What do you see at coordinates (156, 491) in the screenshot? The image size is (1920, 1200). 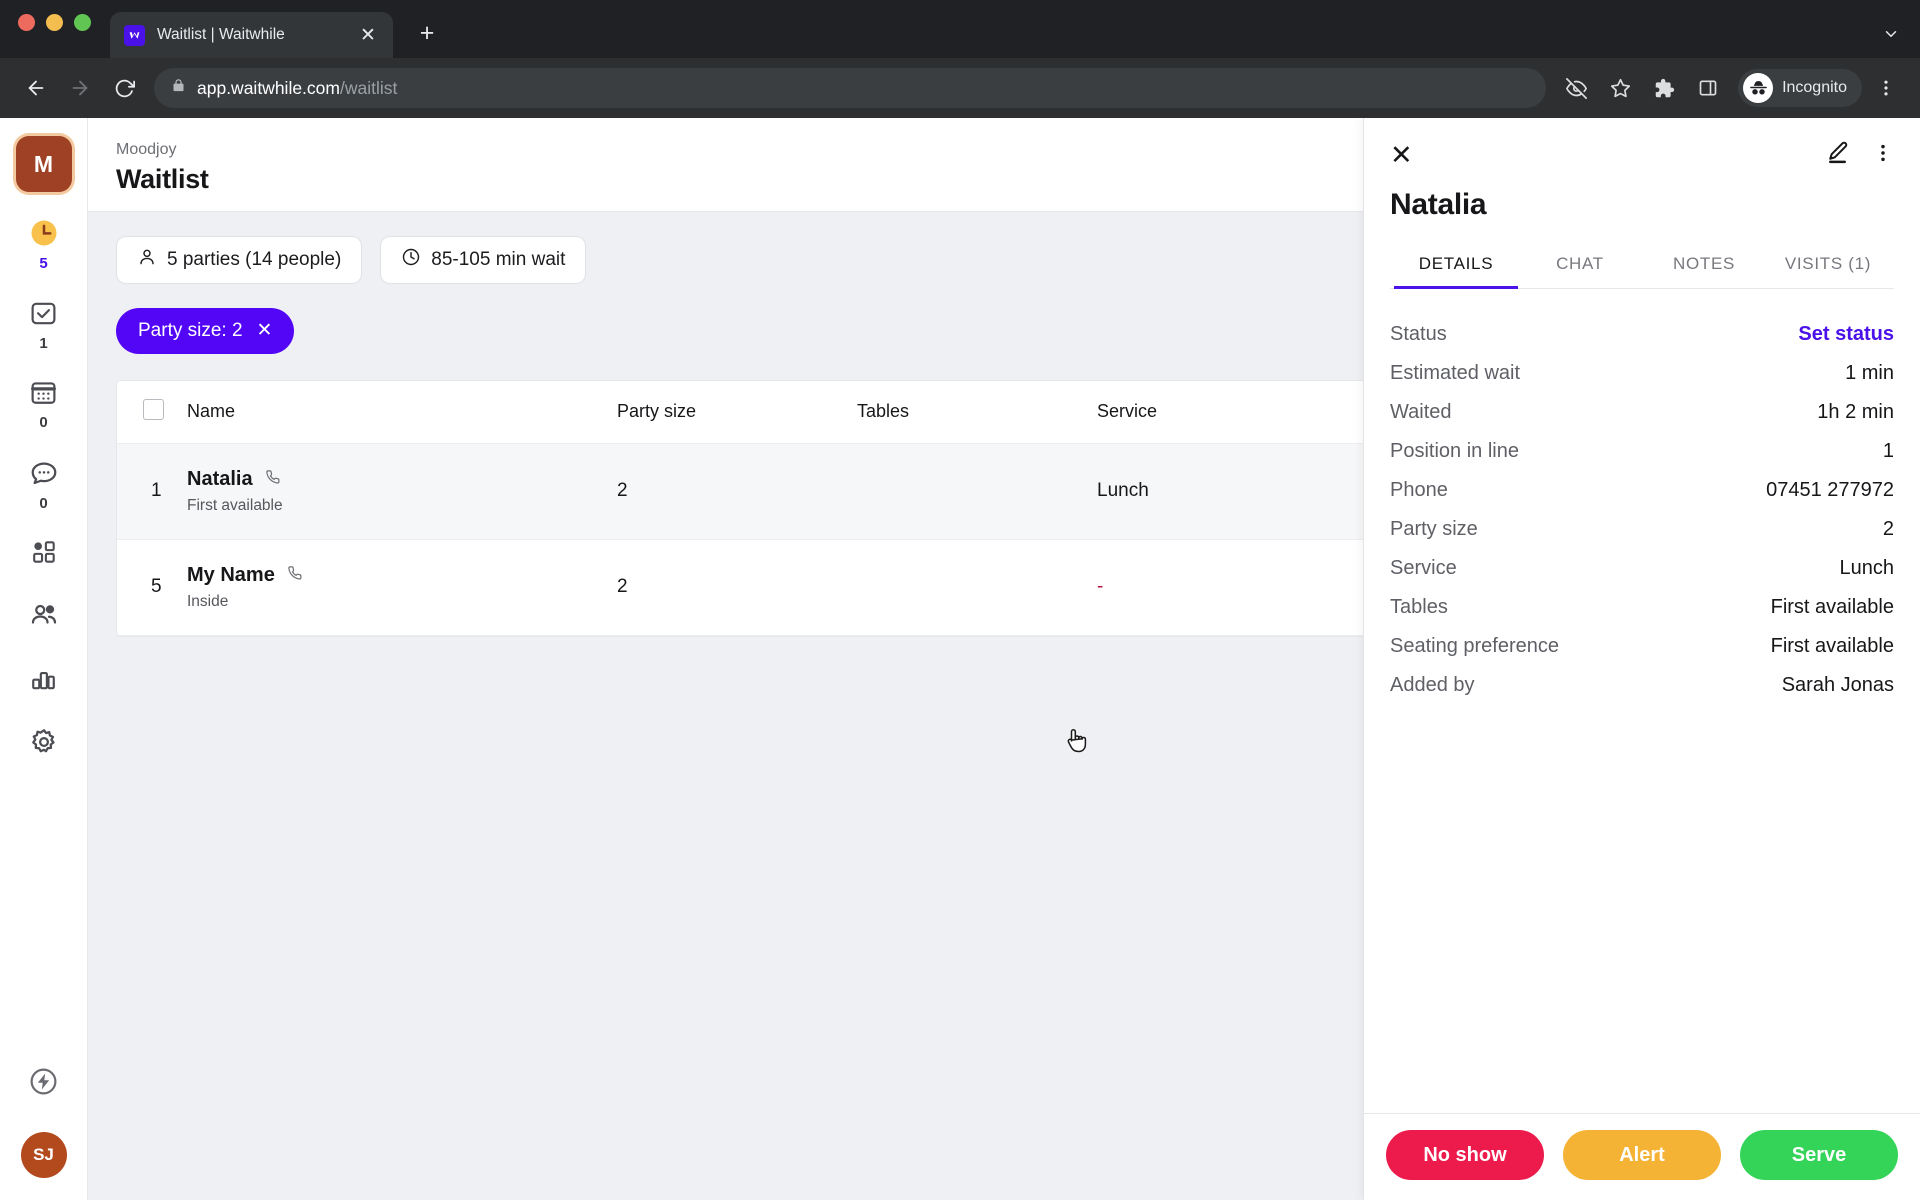 I see `row-position: 1` at bounding box center [156, 491].